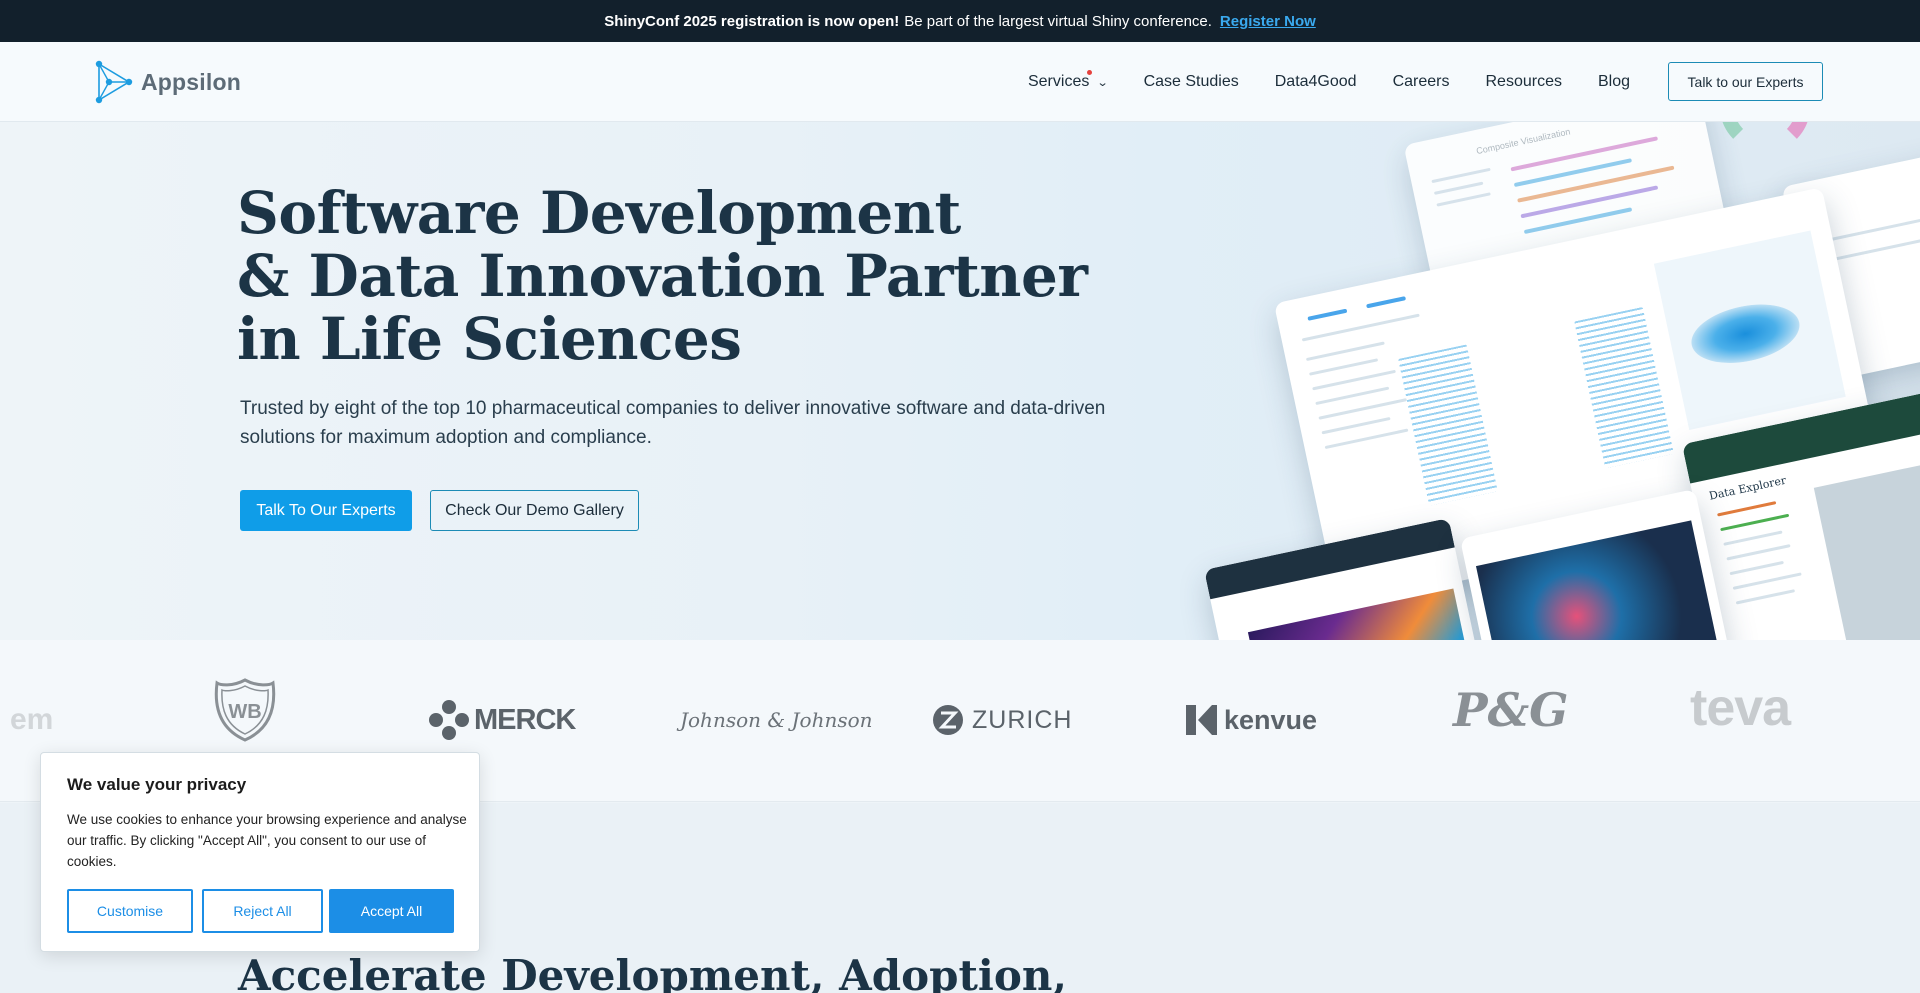 The image size is (1920, 993). What do you see at coordinates (1089, 72) in the screenshot?
I see `notification-dot` at bounding box center [1089, 72].